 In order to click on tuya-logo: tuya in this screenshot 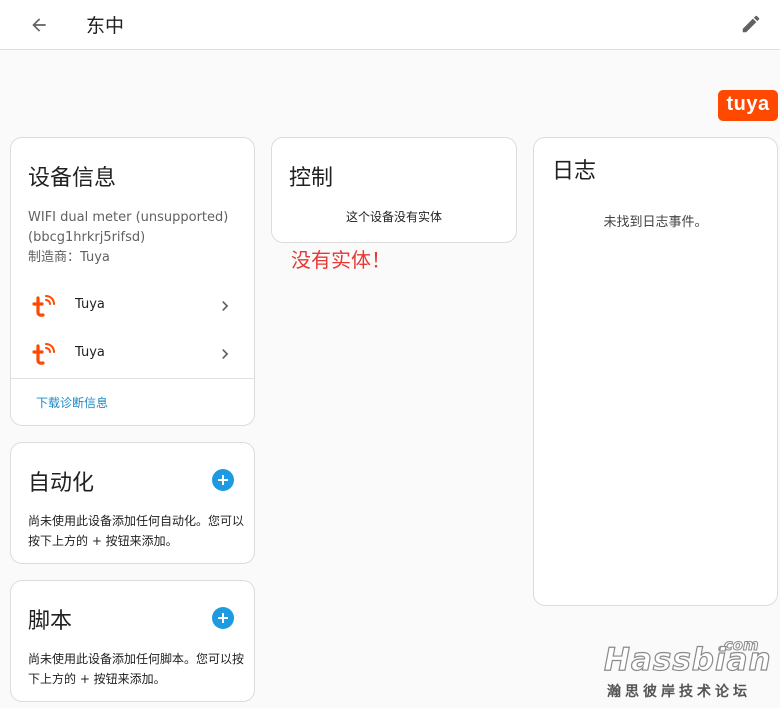, I will do `click(748, 105)`.